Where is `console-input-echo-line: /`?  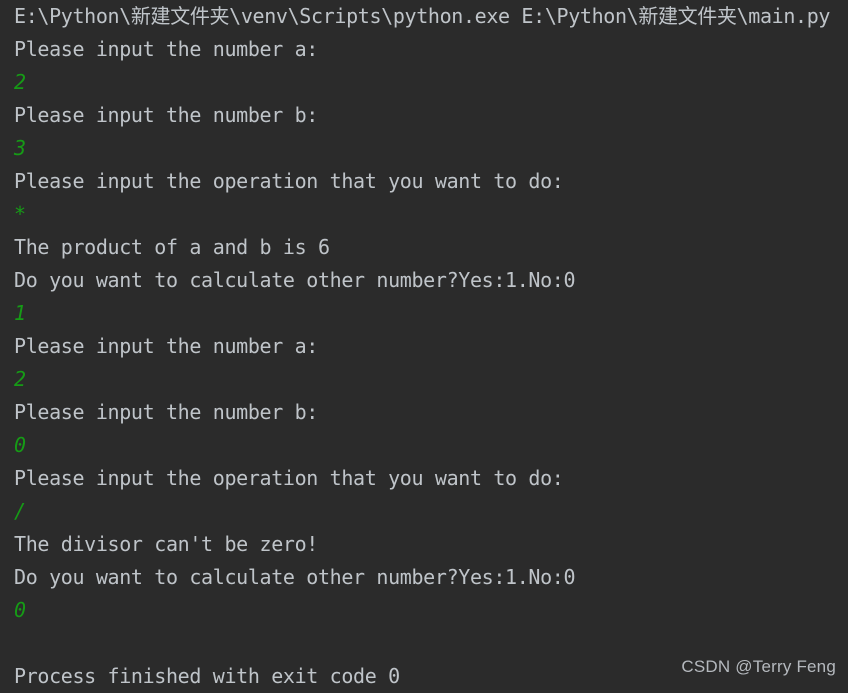
console-input-echo-line: / is located at coordinates (20, 511).